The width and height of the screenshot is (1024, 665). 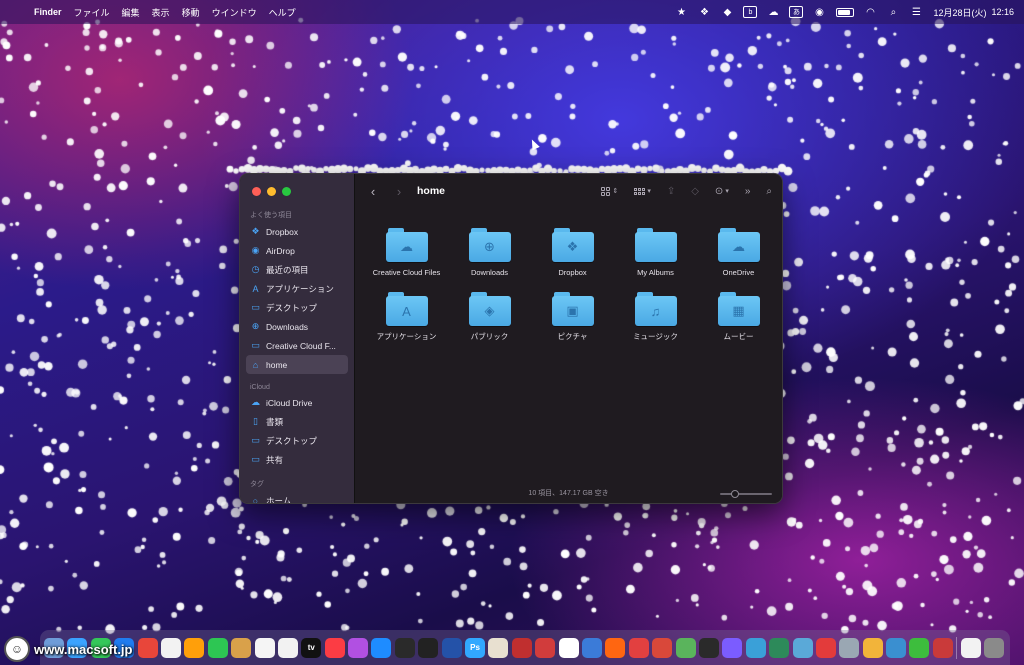 I want to click on menu-window: ウインドウ, so click(x=234, y=12).